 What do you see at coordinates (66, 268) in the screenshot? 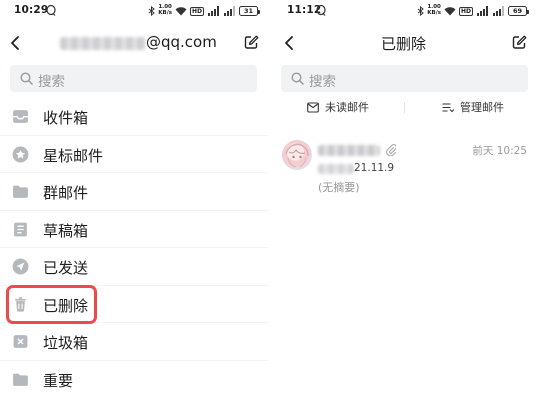
I see `folder-label: 已发送` at bounding box center [66, 268].